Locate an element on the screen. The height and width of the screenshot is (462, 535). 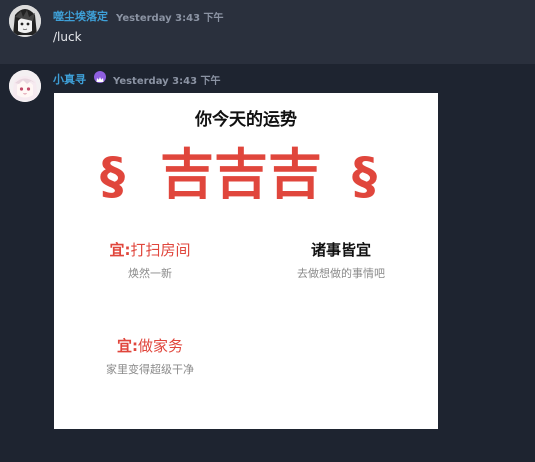
user-avatar is located at coordinates (25, 21).